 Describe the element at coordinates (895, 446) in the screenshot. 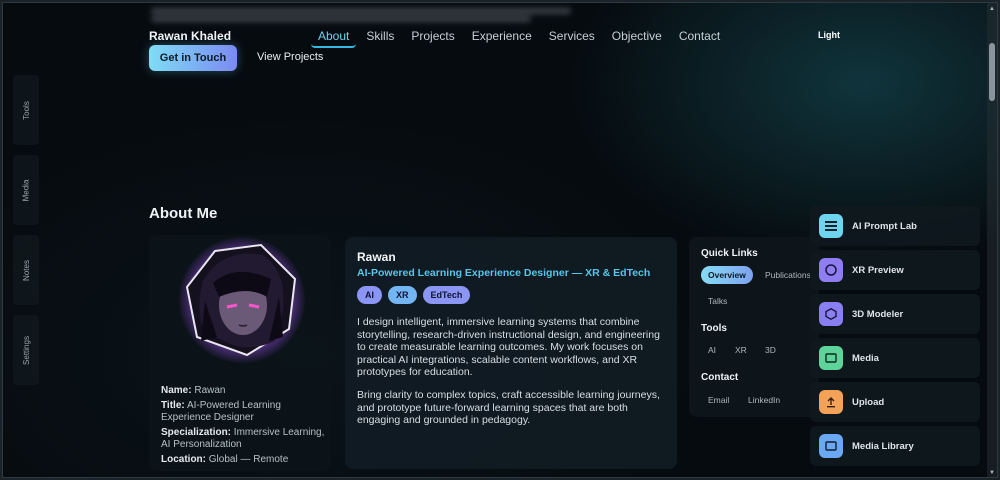

I see `dock-media-library: Media Library` at that location.